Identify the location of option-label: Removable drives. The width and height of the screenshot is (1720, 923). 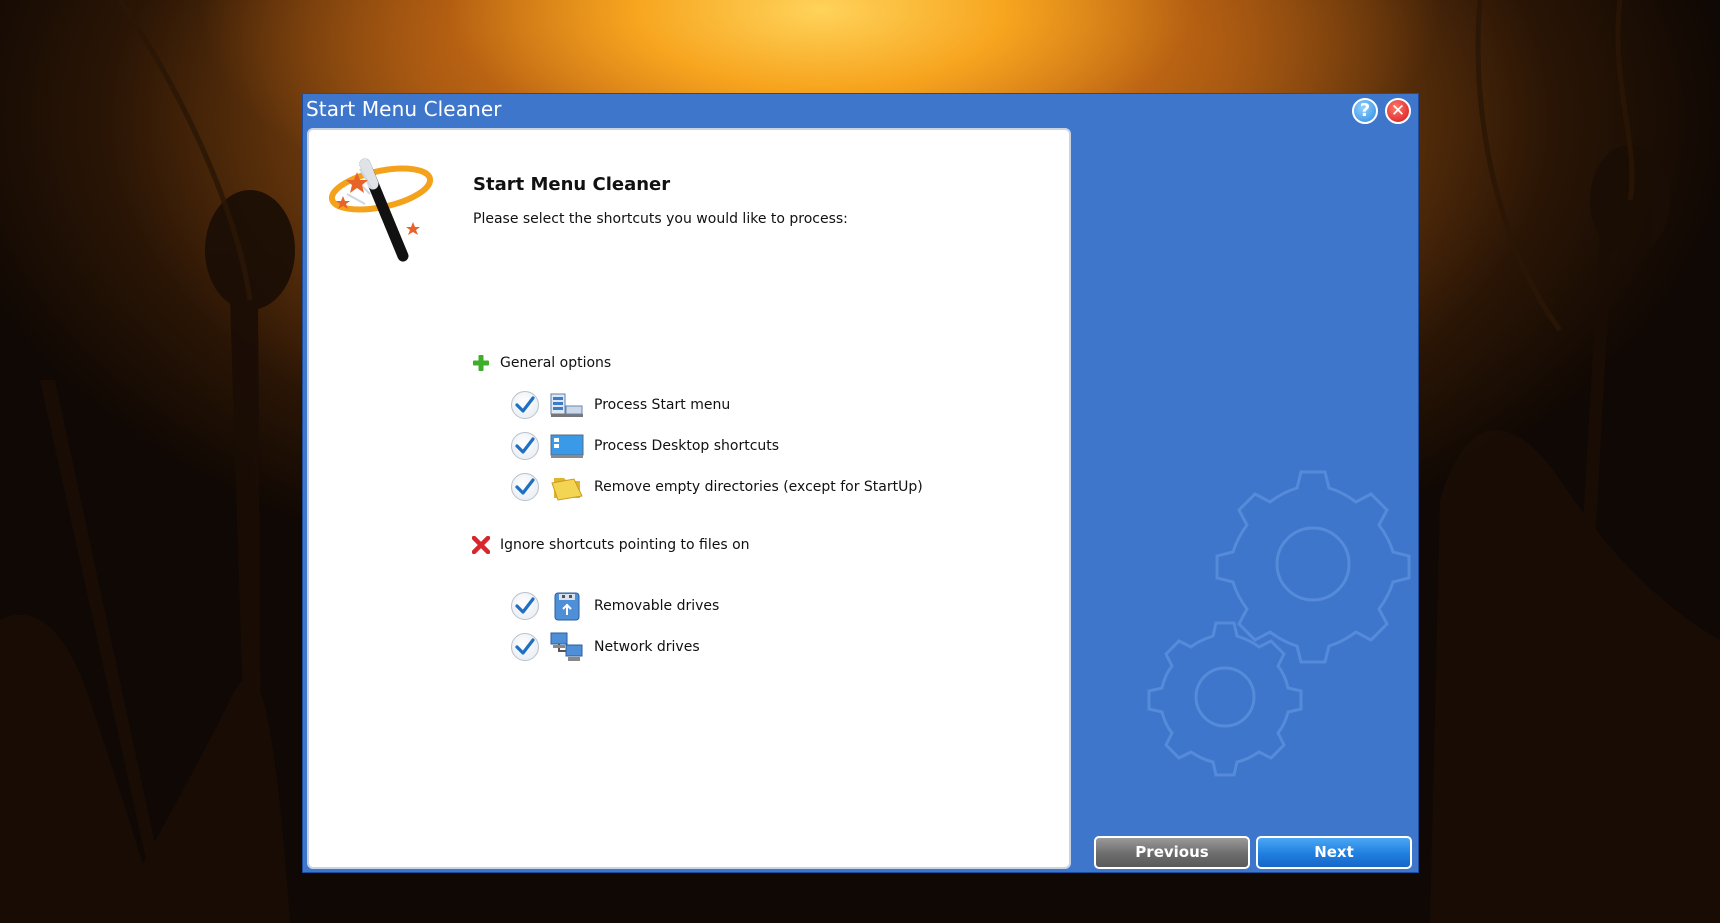
(657, 606).